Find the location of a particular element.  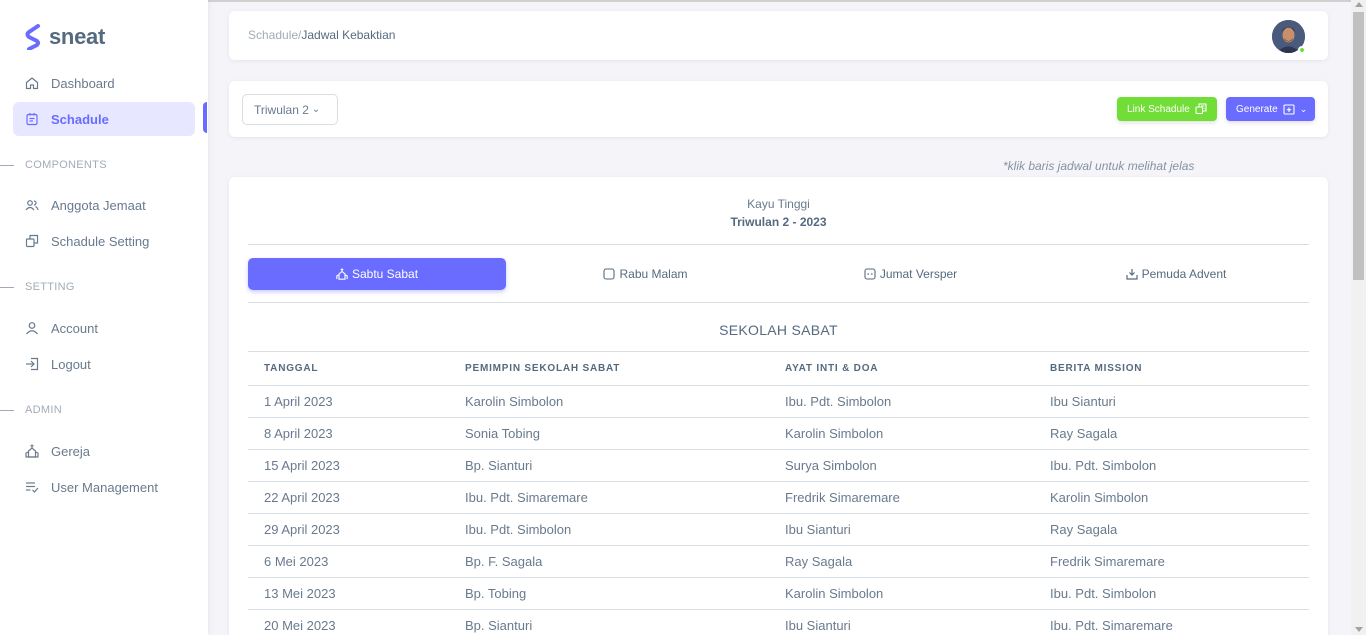

sidebar-item-user-management: User Management is located at coordinates (104, 487).